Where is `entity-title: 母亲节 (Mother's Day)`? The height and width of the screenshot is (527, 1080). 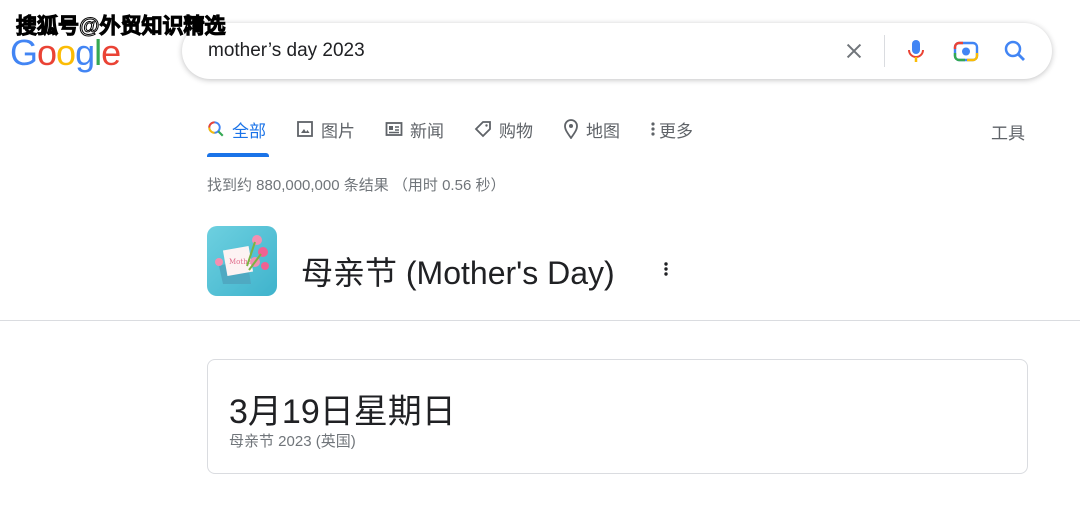
entity-title: 母亲节 (Mother's Day) is located at coordinates (458, 273).